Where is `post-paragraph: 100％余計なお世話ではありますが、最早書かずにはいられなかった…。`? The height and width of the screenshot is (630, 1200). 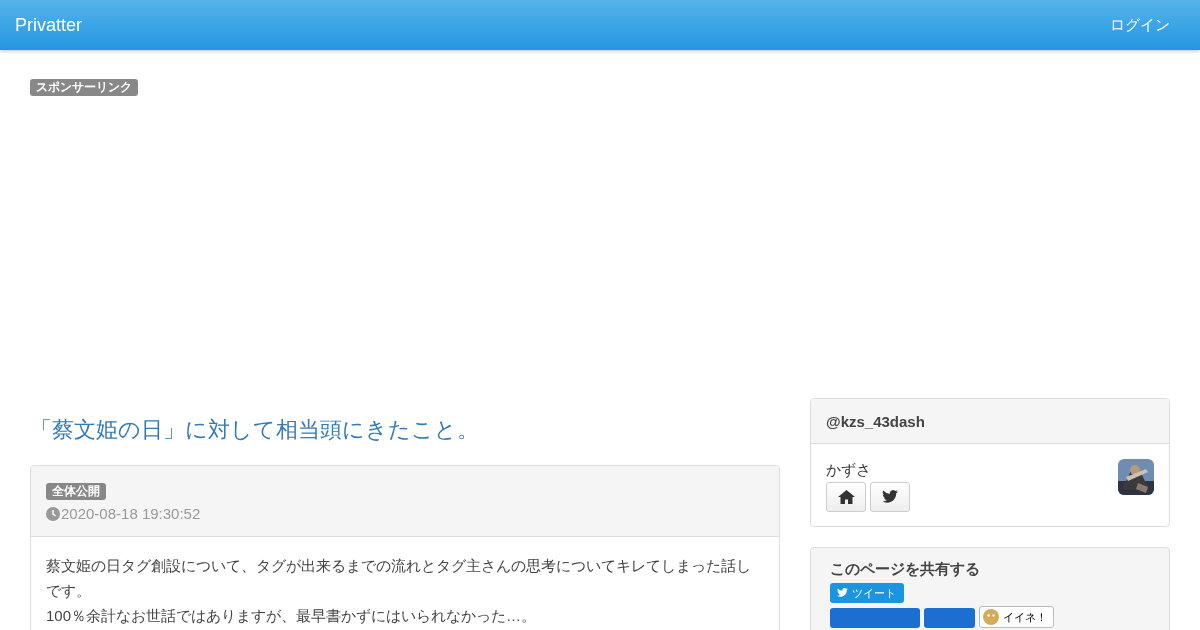
post-paragraph: 100％余計なお世話ではありますが、最早書かずにはいられなかった…。 is located at coordinates (292, 616).